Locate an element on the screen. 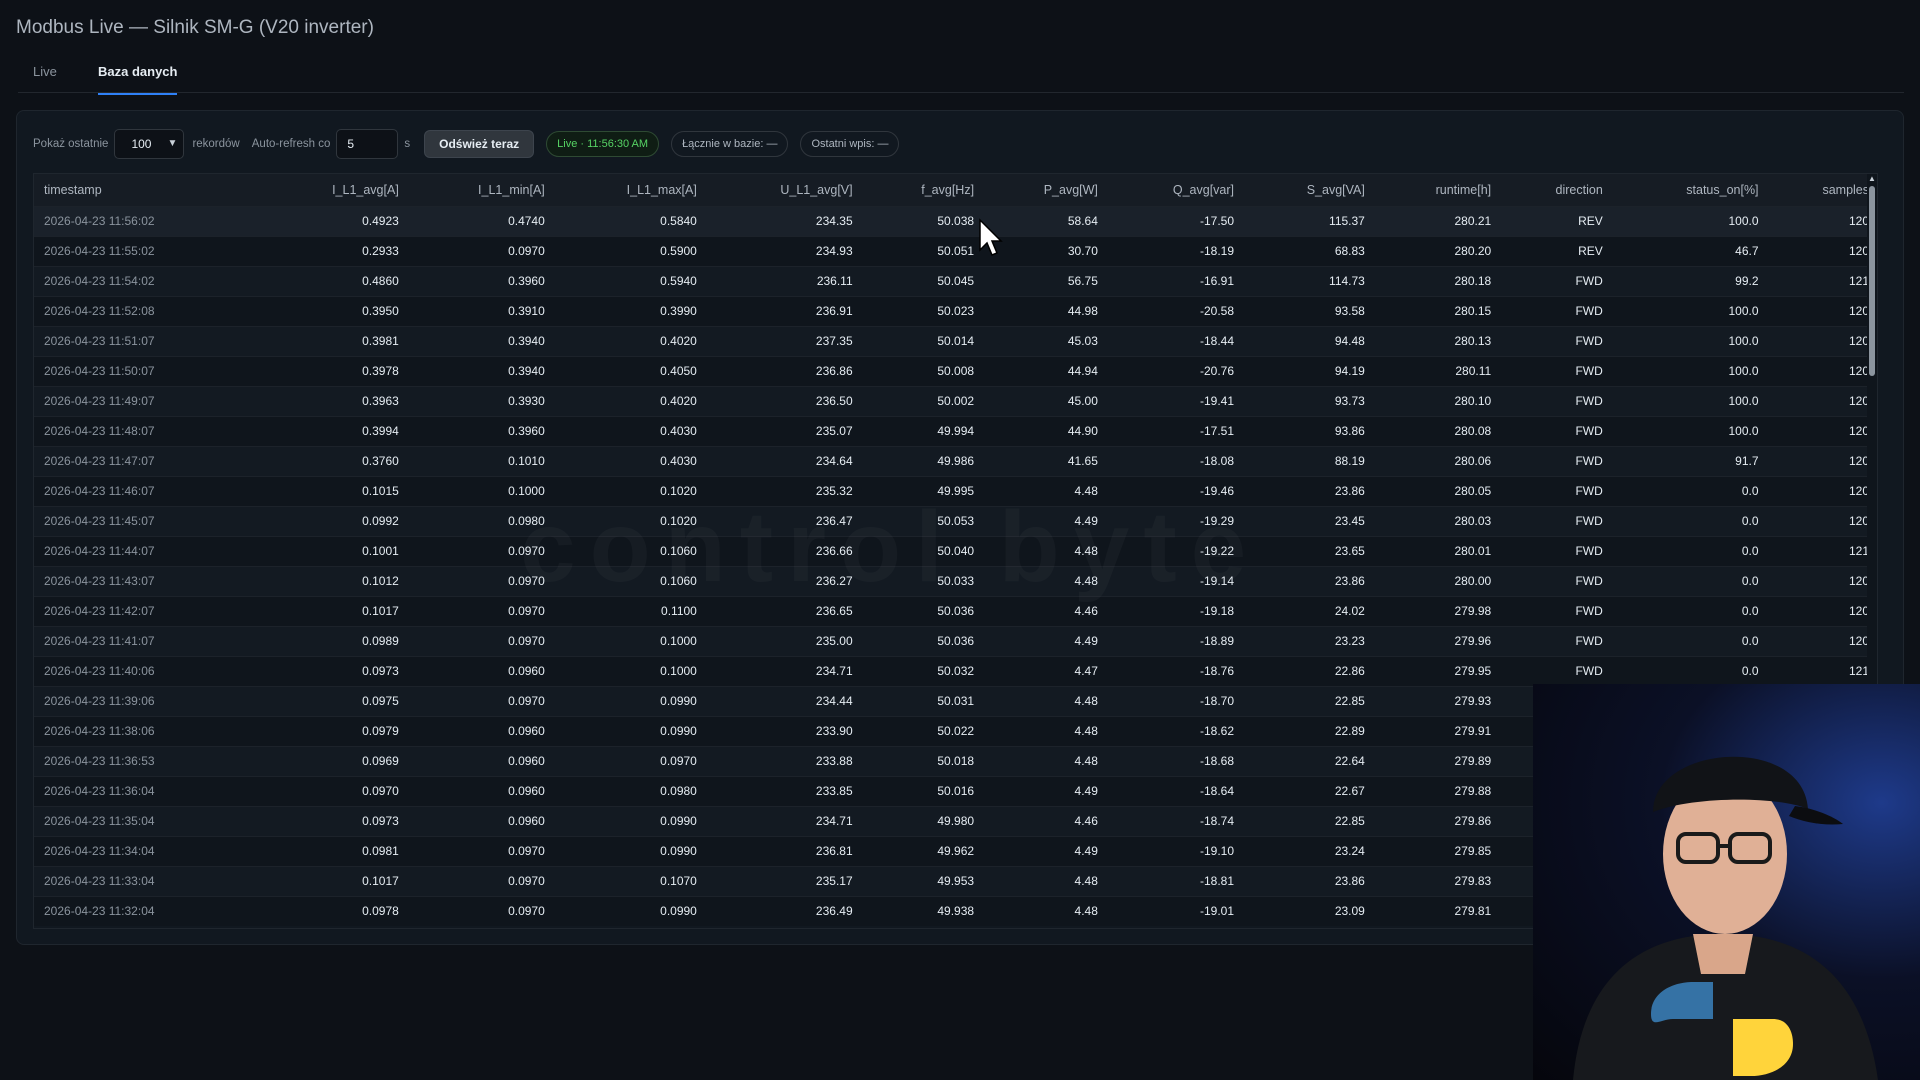 Image resolution: width=1920 pixels, height=1080 pixels. table-cell: 280.10 is located at coordinates (1436, 400).